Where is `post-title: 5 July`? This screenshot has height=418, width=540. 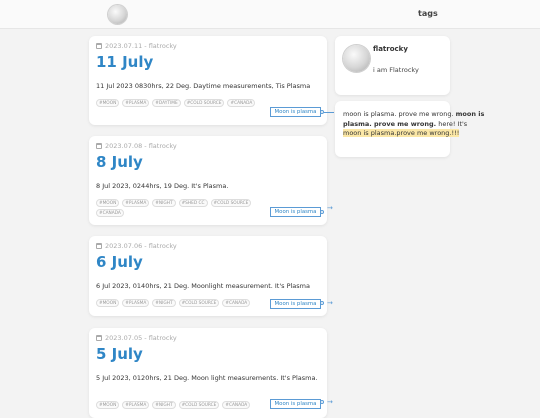 post-title: 5 July is located at coordinates (119, 354).